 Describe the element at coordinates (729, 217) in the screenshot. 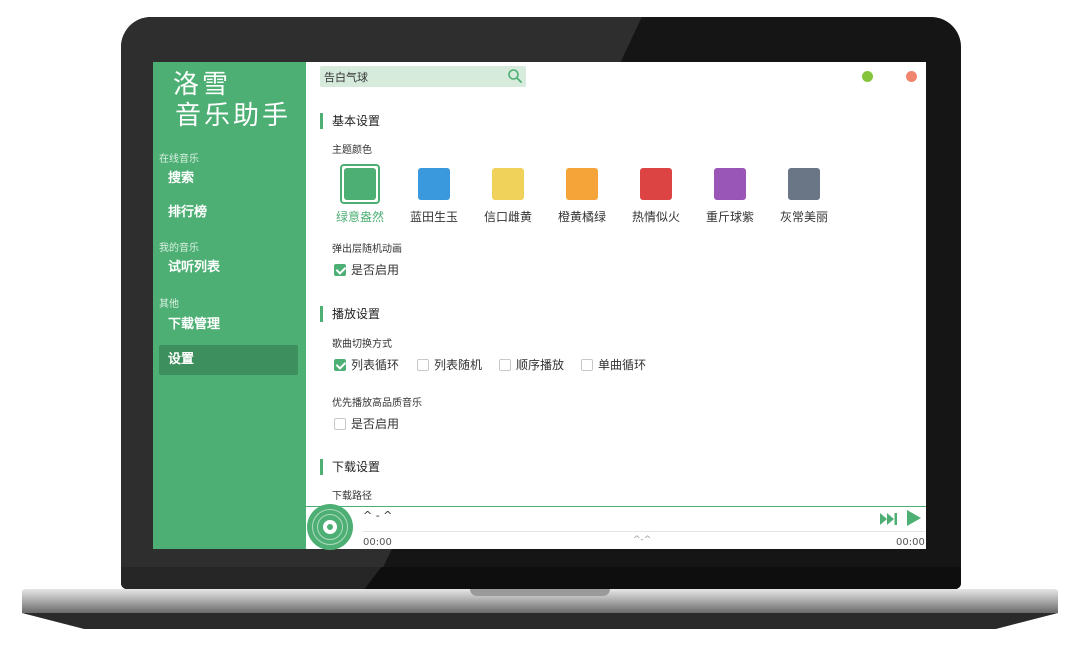

I see `theme-name: 重斤球紫` at that location.